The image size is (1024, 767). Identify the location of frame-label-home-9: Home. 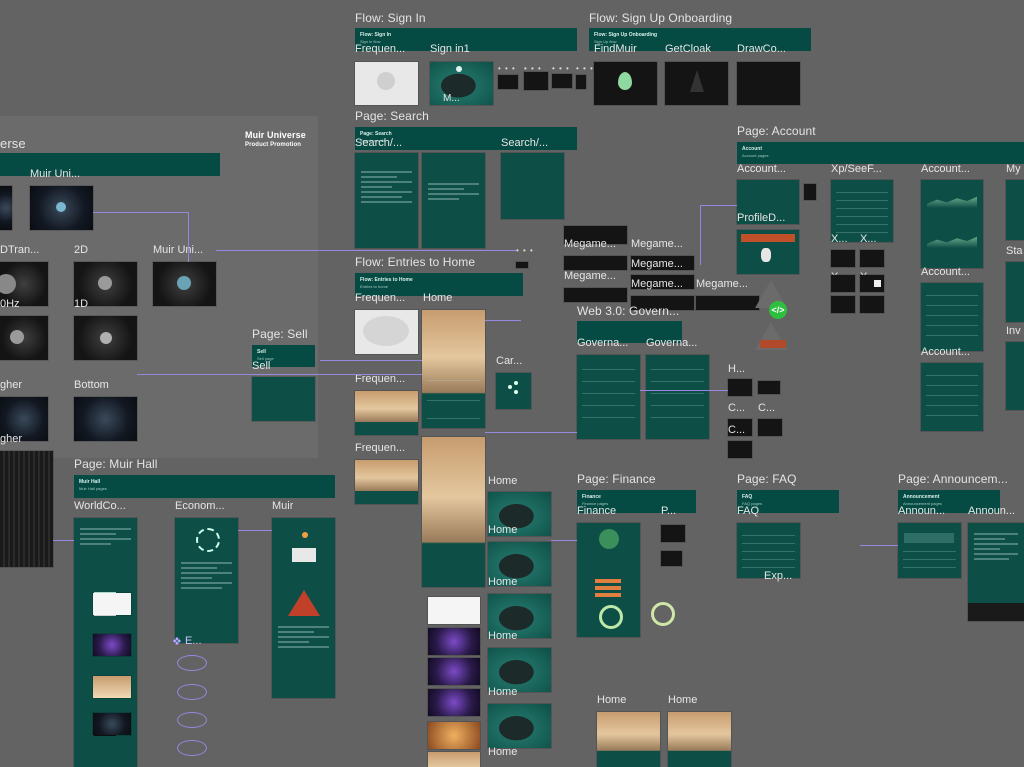
(682, 700).